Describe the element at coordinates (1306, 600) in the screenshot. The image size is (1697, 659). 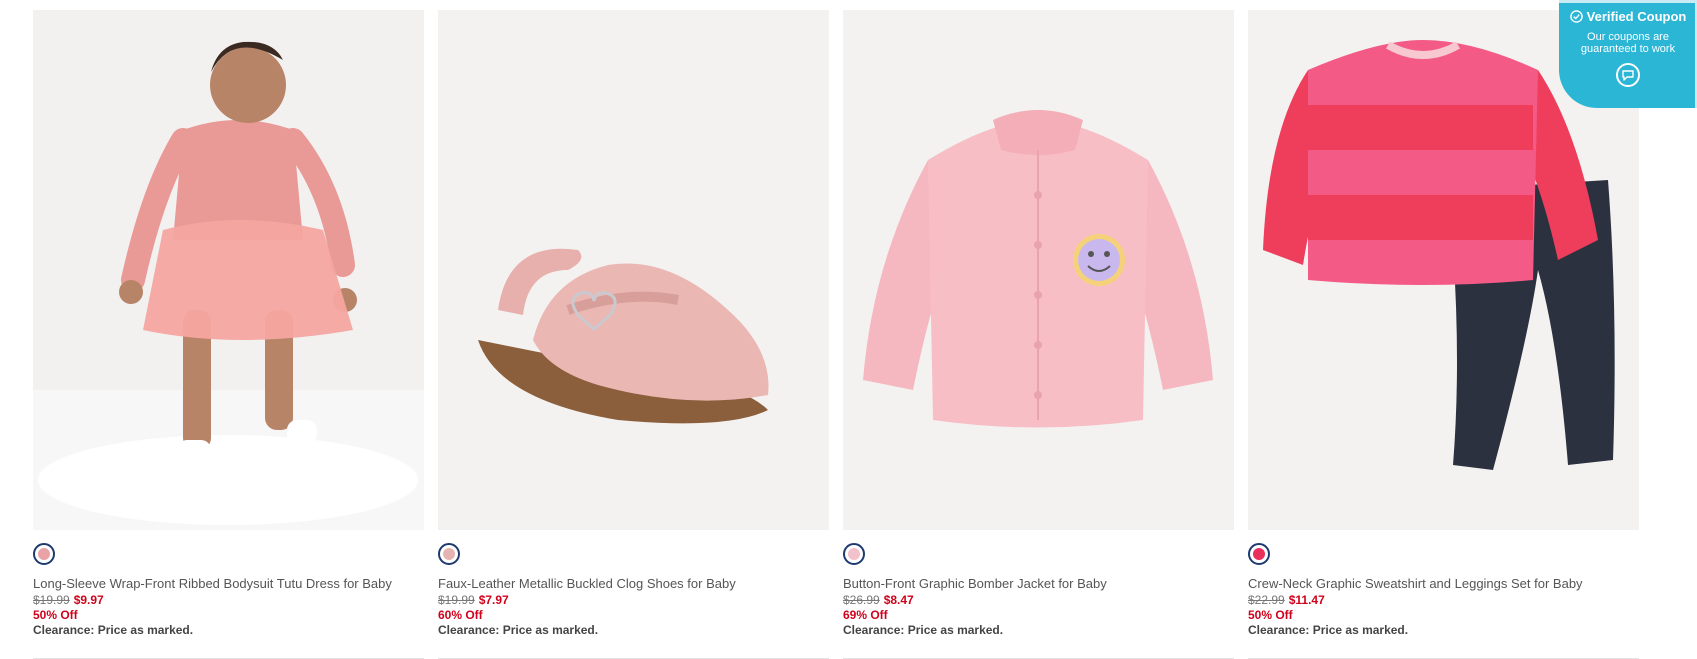
I see `sale-price: $11.47` at that location.